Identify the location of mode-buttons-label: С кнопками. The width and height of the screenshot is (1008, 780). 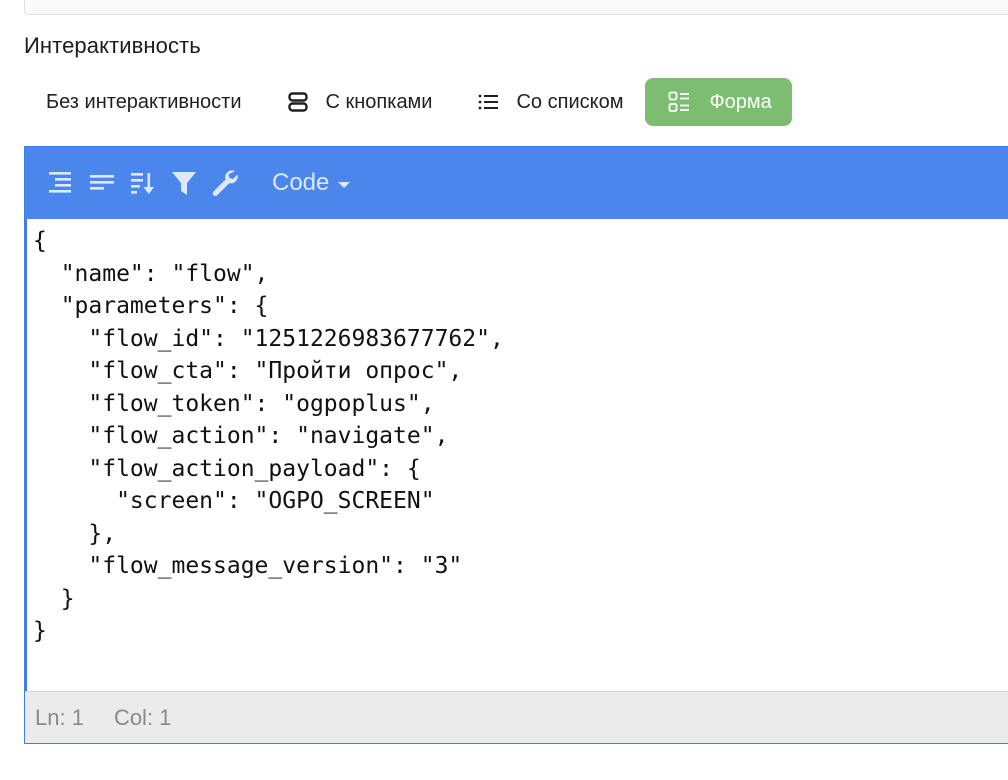
(379, 101).